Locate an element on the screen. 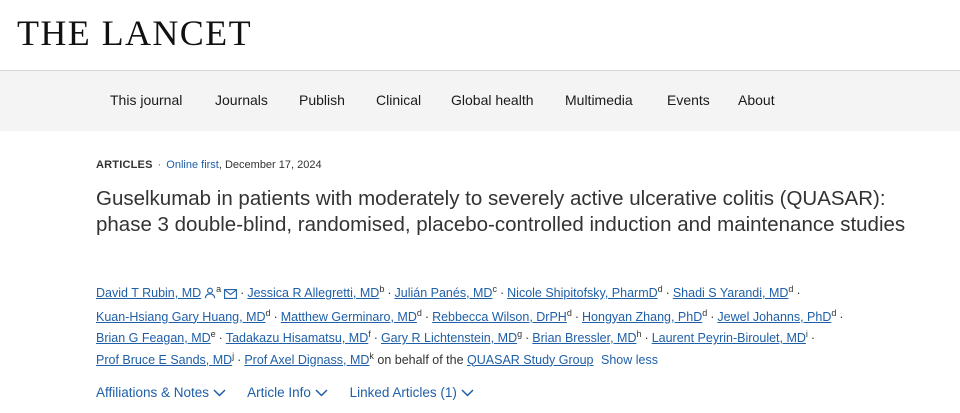  tab-linked-articles: Linked Articles (1) is located at coordinates (412, 392).